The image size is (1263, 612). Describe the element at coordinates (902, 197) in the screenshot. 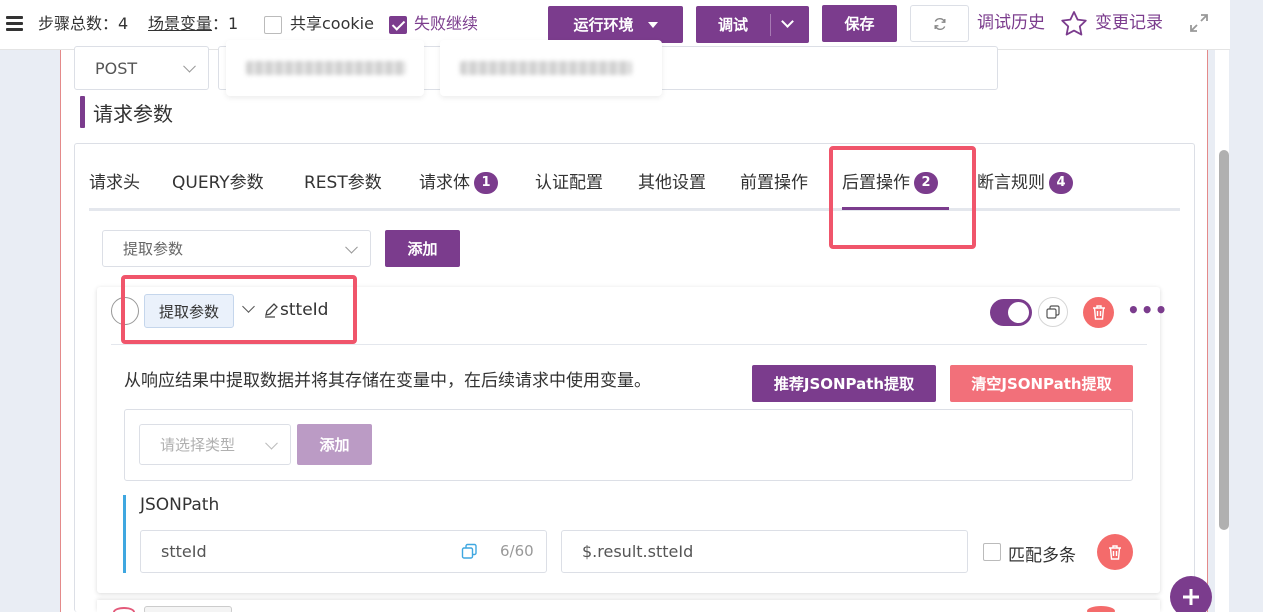

I see `highlight-post-ops-tab` at that location.